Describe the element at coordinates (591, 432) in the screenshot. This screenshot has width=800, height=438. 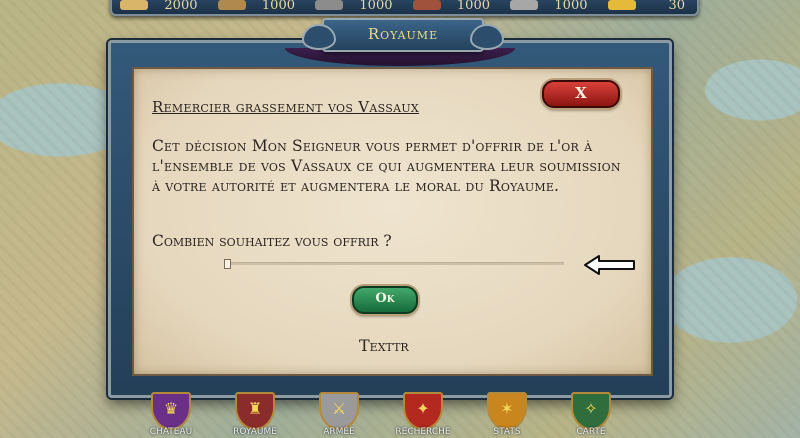
I see `nav-label: CARTE` at that location.